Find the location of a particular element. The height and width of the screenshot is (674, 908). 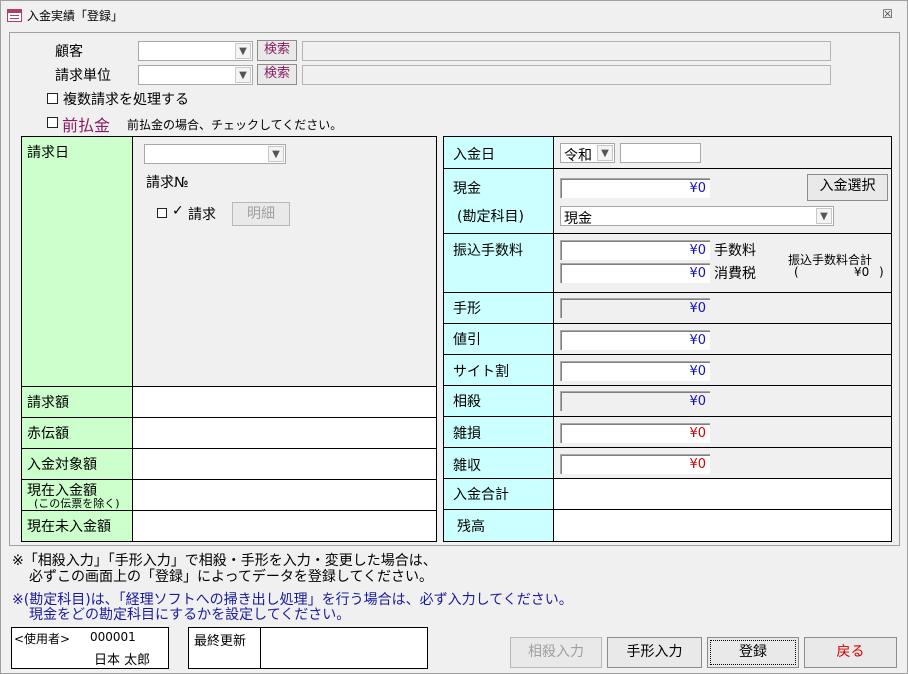

offset-header: 相殺 is located at coordinates (498, 401).